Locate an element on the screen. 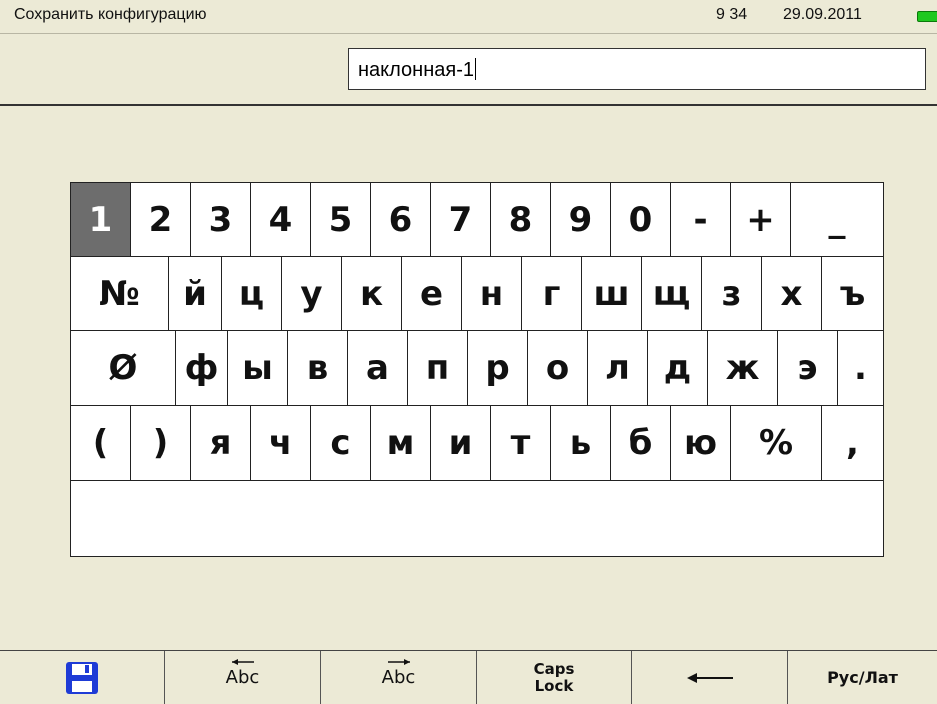 This screenshot has height=704, width=937. key-ц: ц is located at coordinates (252, 294).